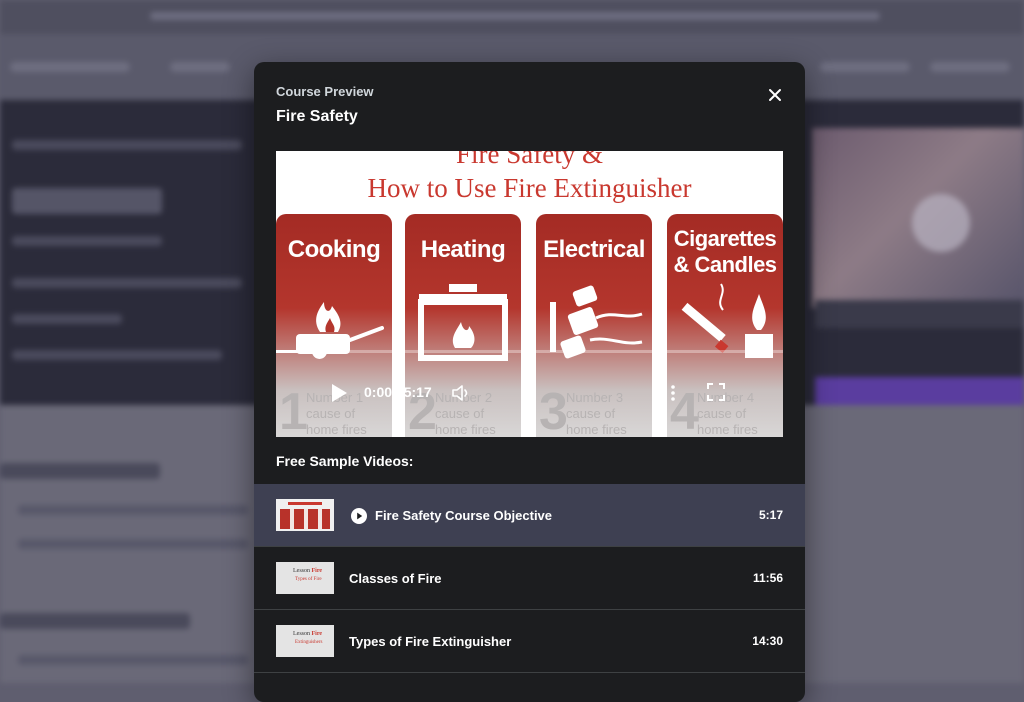  I want to click on fireplace-icon, so click(463, 322).